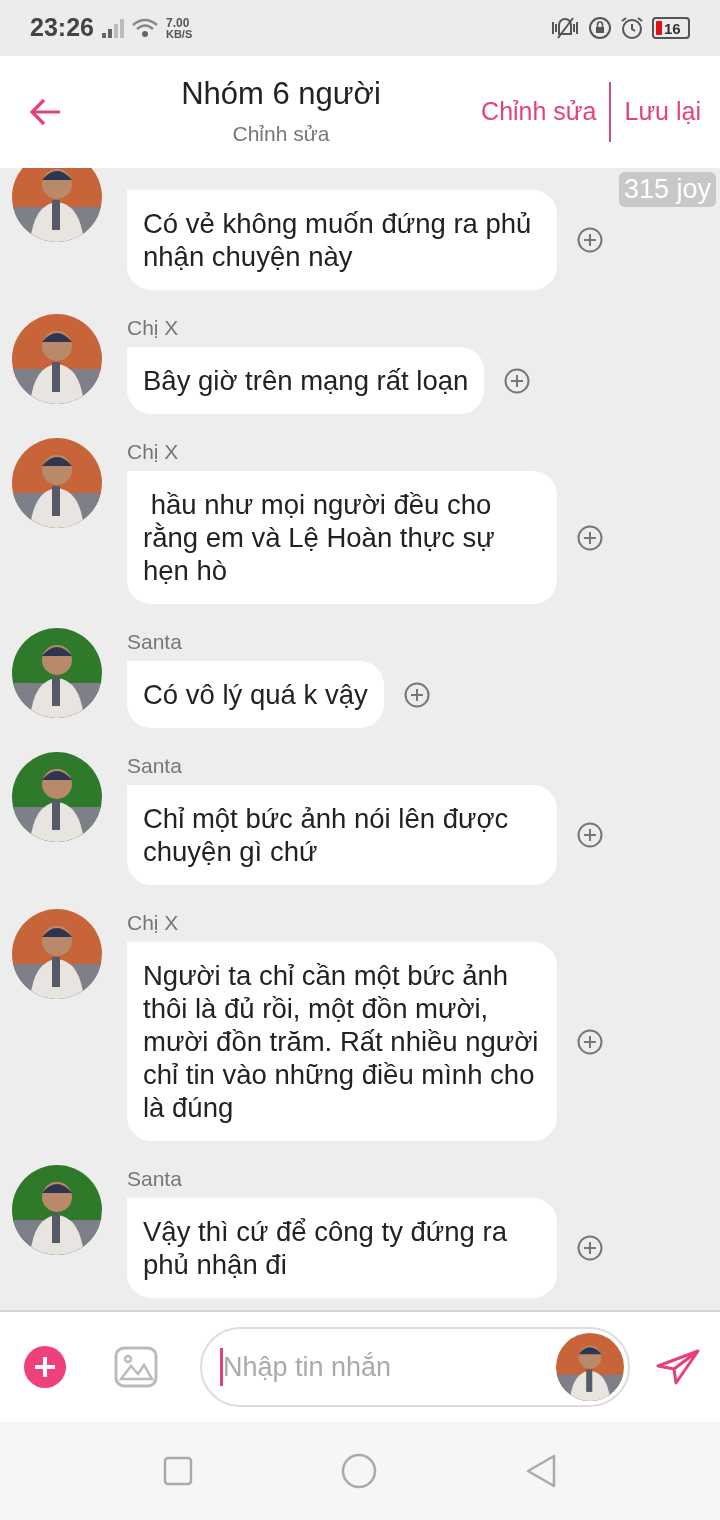 The width and height of the screenshot is (720, 1520). Describe the element at coordinates (565, 28) in the screenshot. I see `vibrate-off-icon` at that location.